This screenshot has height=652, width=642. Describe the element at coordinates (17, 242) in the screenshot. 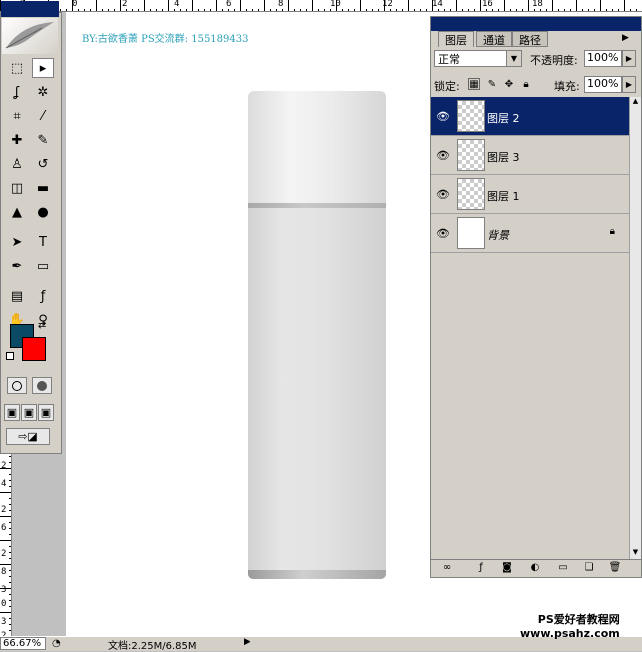

I see `path-selection-tool-icon: ➤` at that location.